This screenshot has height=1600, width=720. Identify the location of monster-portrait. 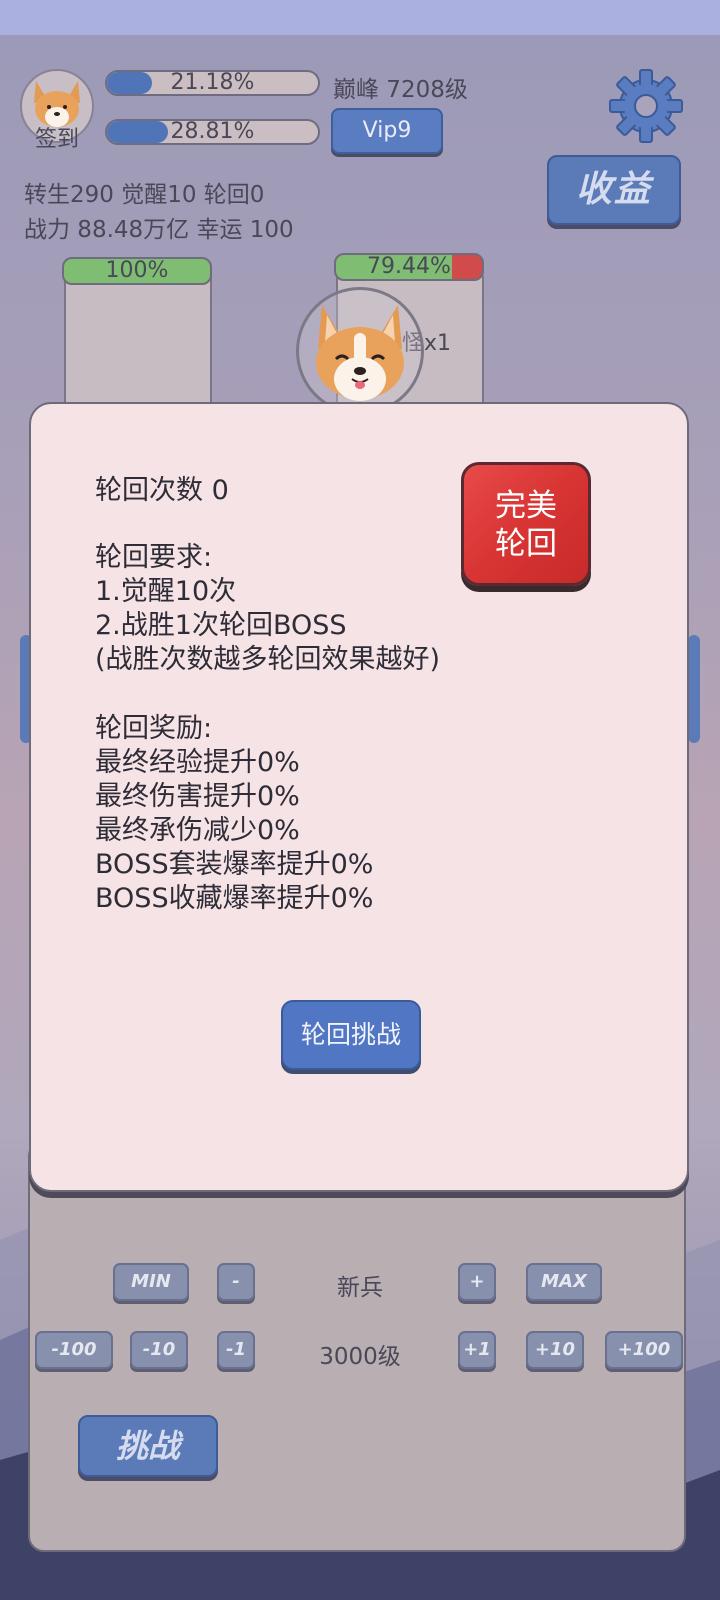
(360, 351).